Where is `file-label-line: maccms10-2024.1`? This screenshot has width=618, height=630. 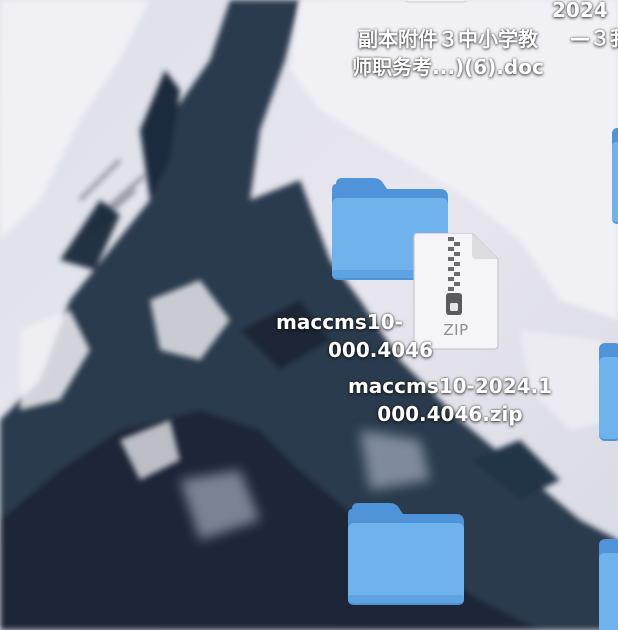
file-label-line: maccms10-2024.1 is located at coordinates (450, 386).